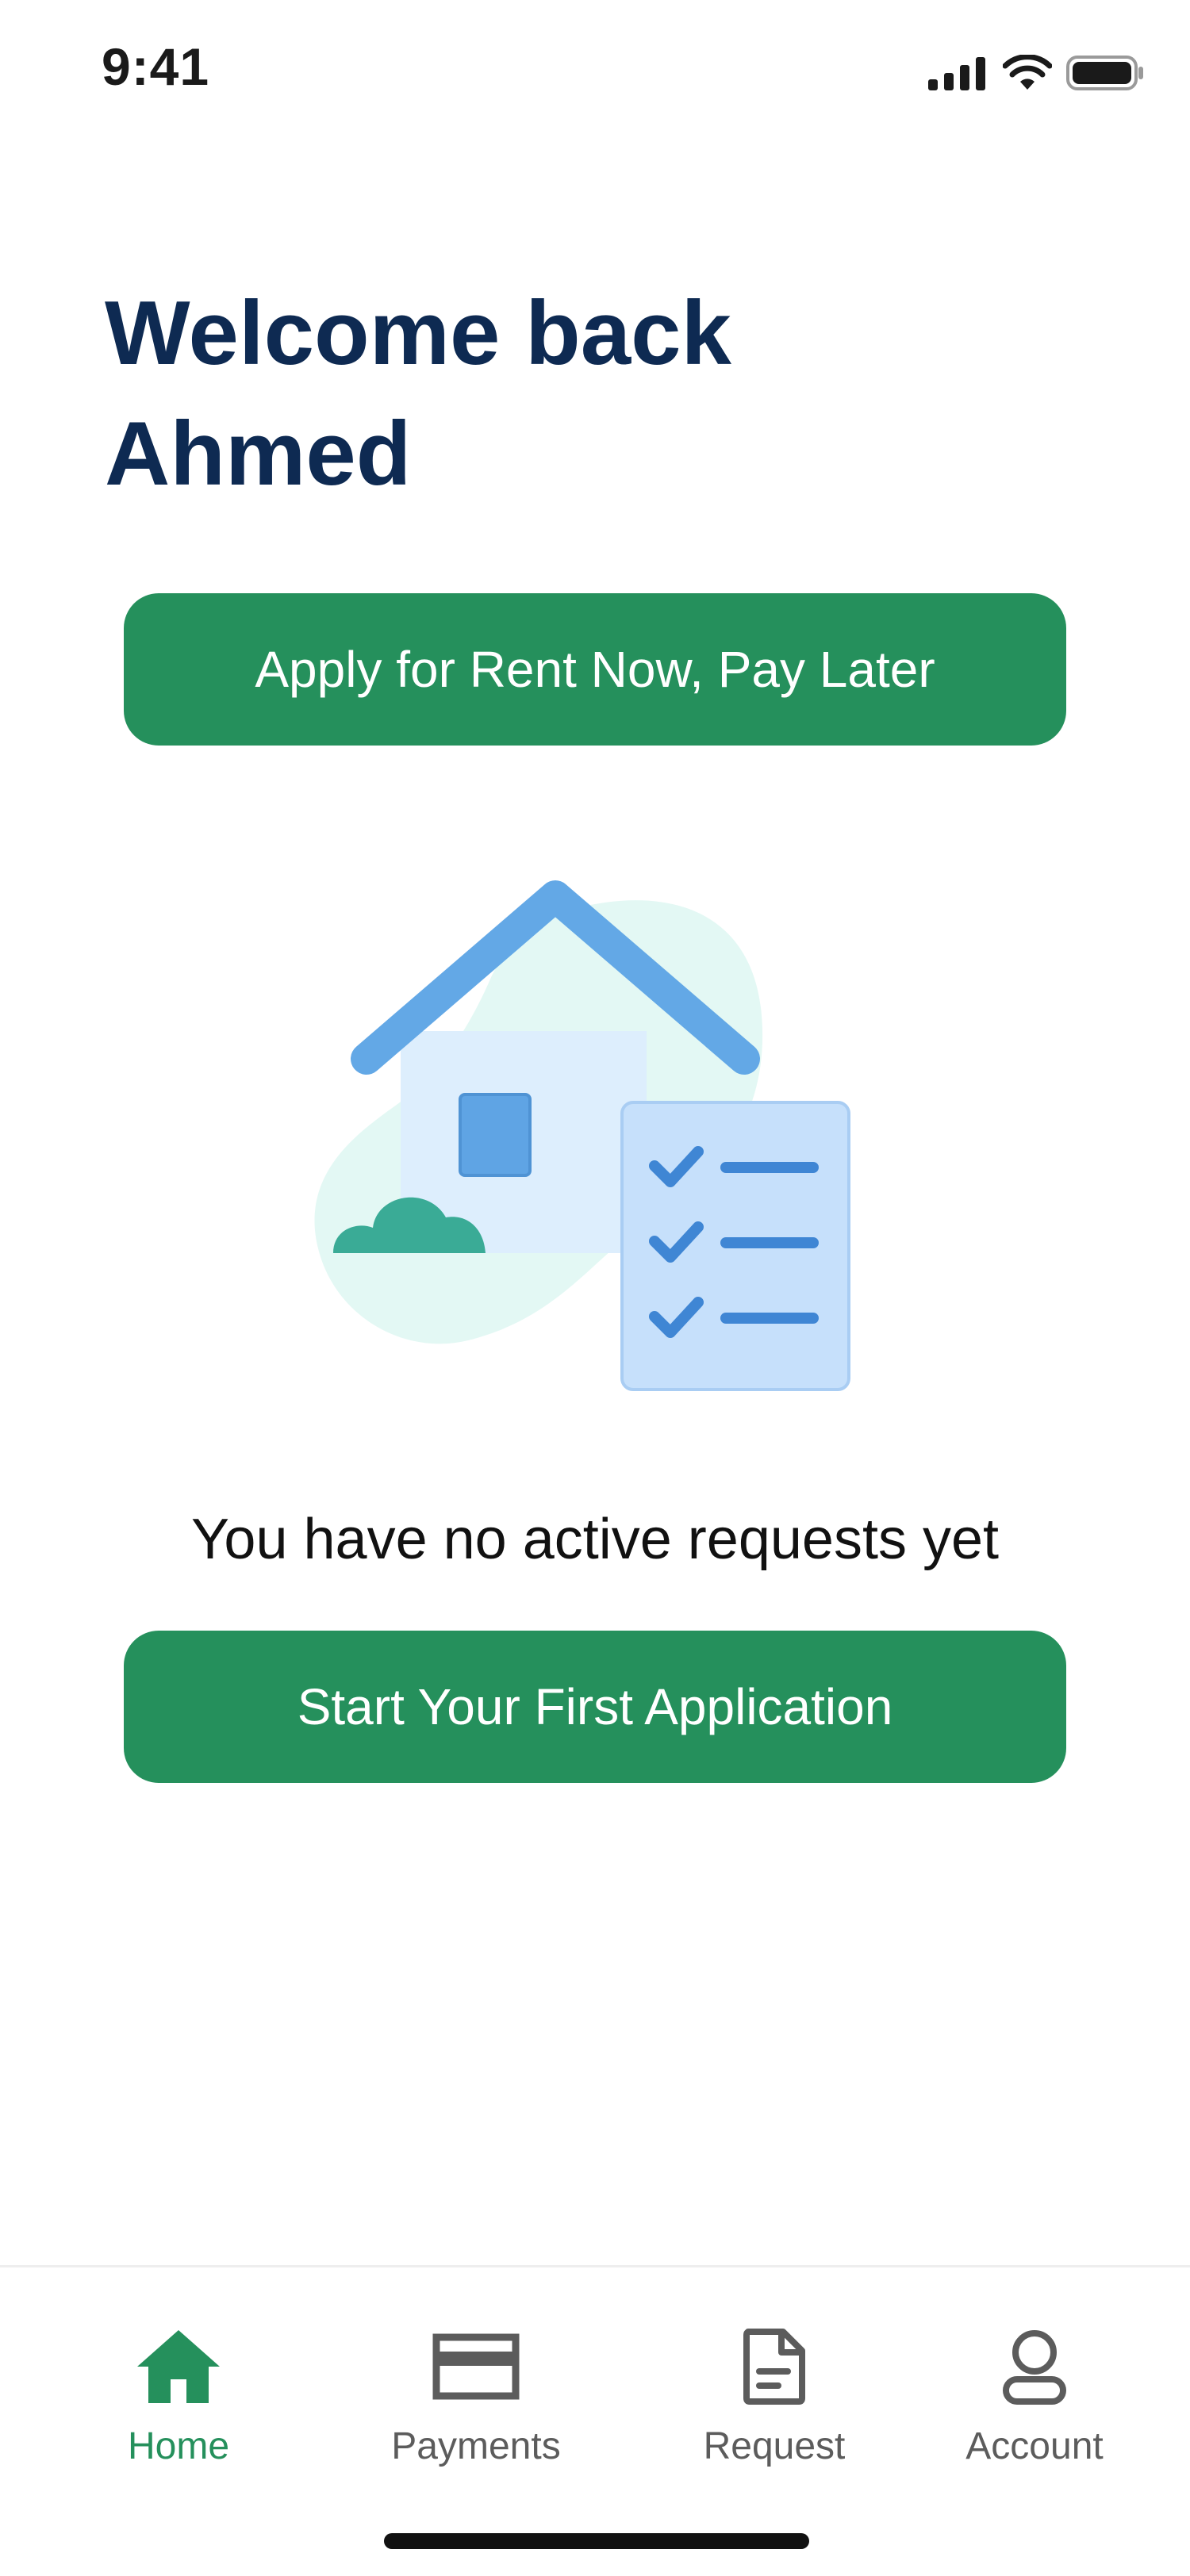 This screenshot has width=1190, height=2576. Describe the element at coordinates (596, 394) in the screenshot. I see `welcome-heading: Welcome back Ahmed` at that location.